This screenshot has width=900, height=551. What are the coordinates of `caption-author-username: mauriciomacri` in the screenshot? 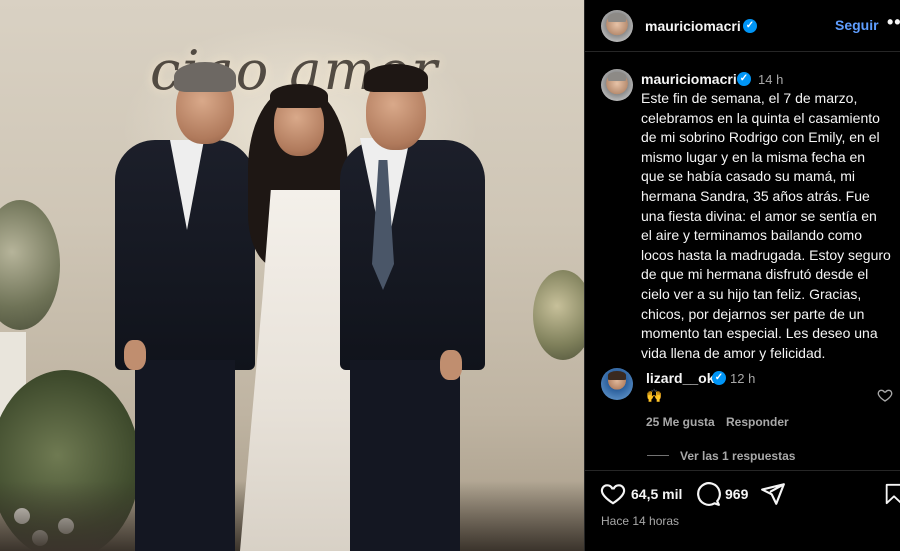 It's located at (689, 79).